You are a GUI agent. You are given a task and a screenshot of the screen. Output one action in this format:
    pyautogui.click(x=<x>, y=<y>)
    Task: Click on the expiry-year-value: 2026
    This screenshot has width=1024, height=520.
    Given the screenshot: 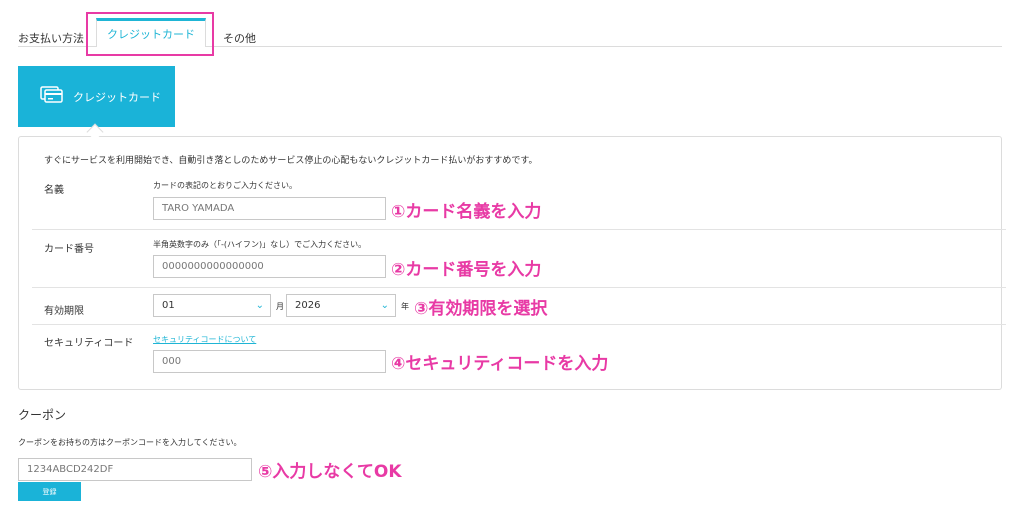 What is the action you would take?
    pyautogui.click(x=308, y=305)
    